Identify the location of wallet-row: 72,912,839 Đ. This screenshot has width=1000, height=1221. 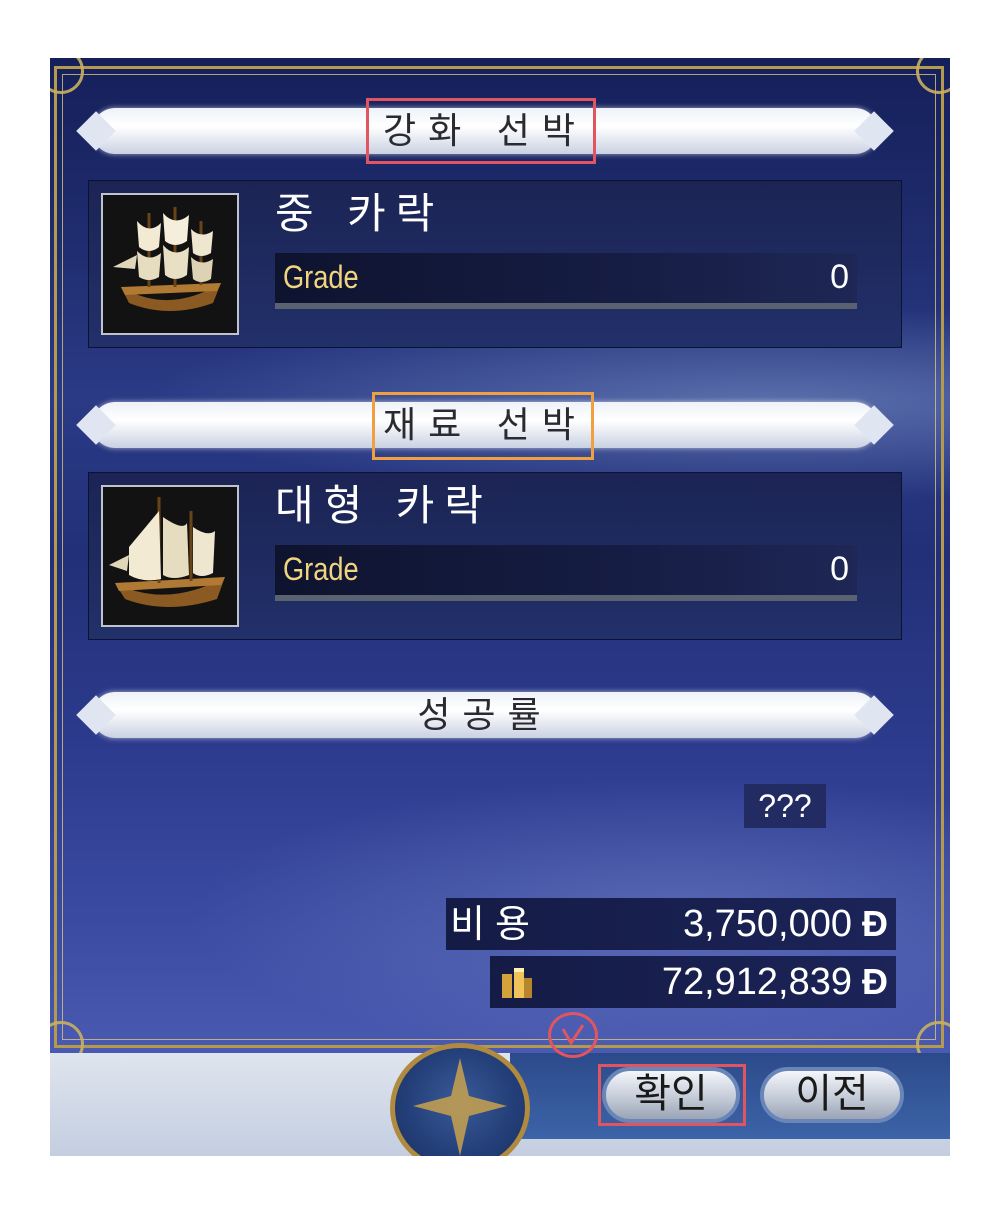
(693, 982).